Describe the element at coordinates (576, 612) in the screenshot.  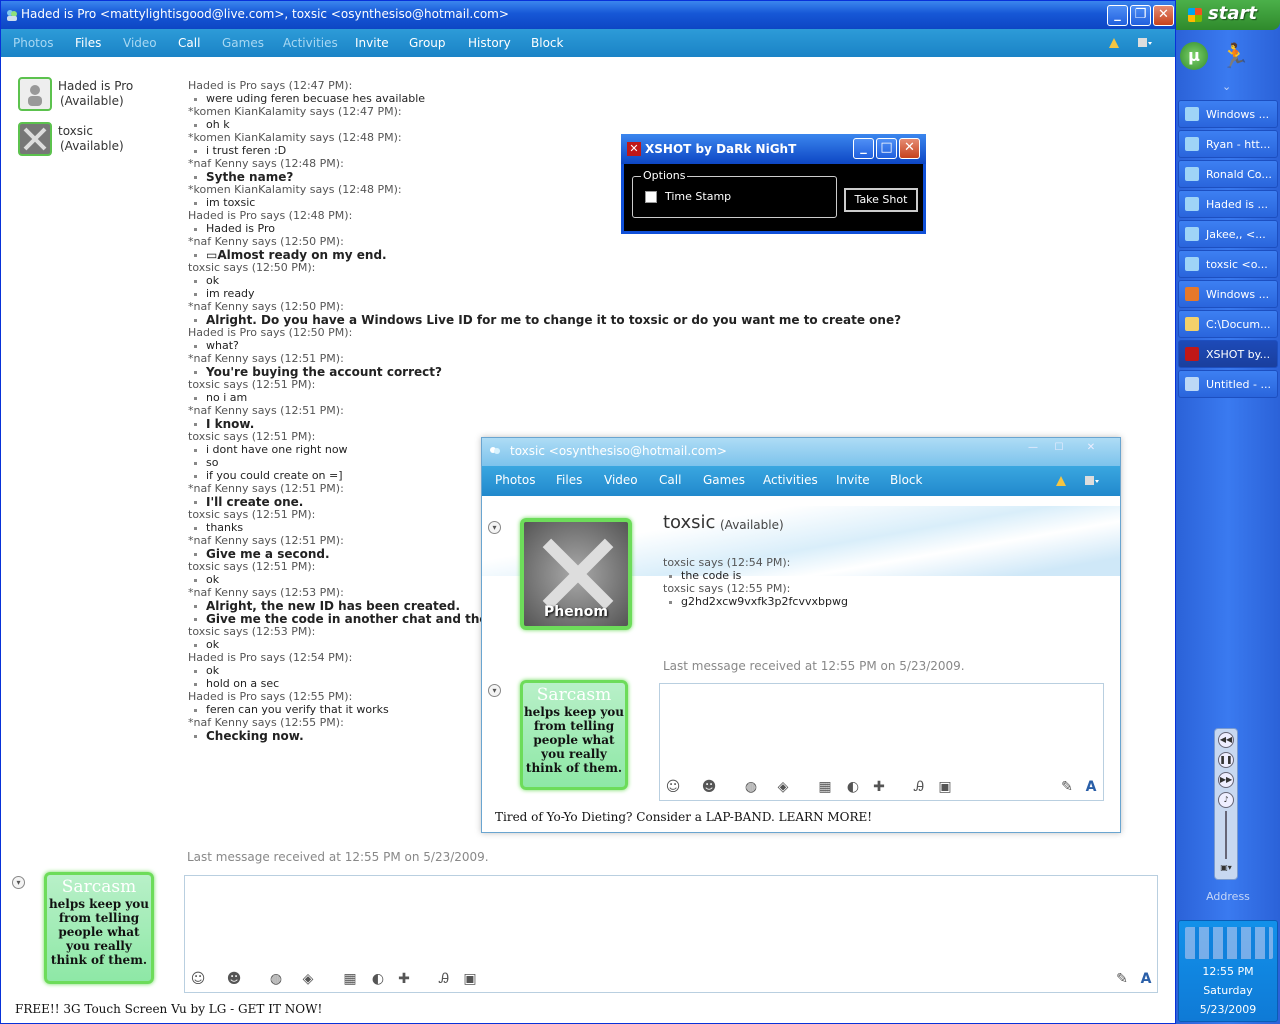
I see `avatar-label: Phenom` at that location.